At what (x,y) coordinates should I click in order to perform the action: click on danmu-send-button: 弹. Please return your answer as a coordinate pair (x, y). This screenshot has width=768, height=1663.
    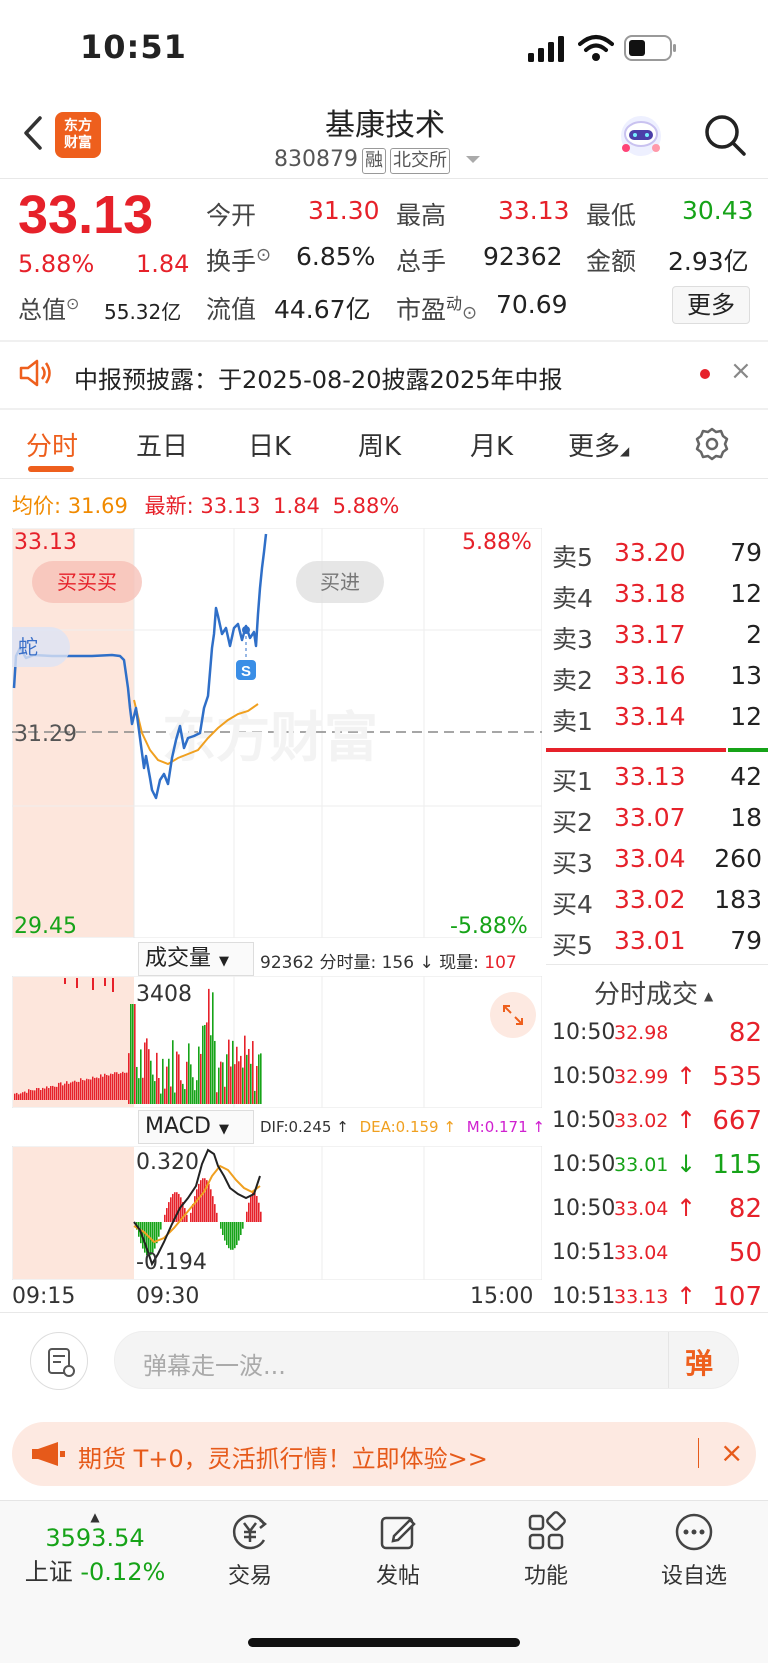
    Looking at the image, I should click on (703, 1360).